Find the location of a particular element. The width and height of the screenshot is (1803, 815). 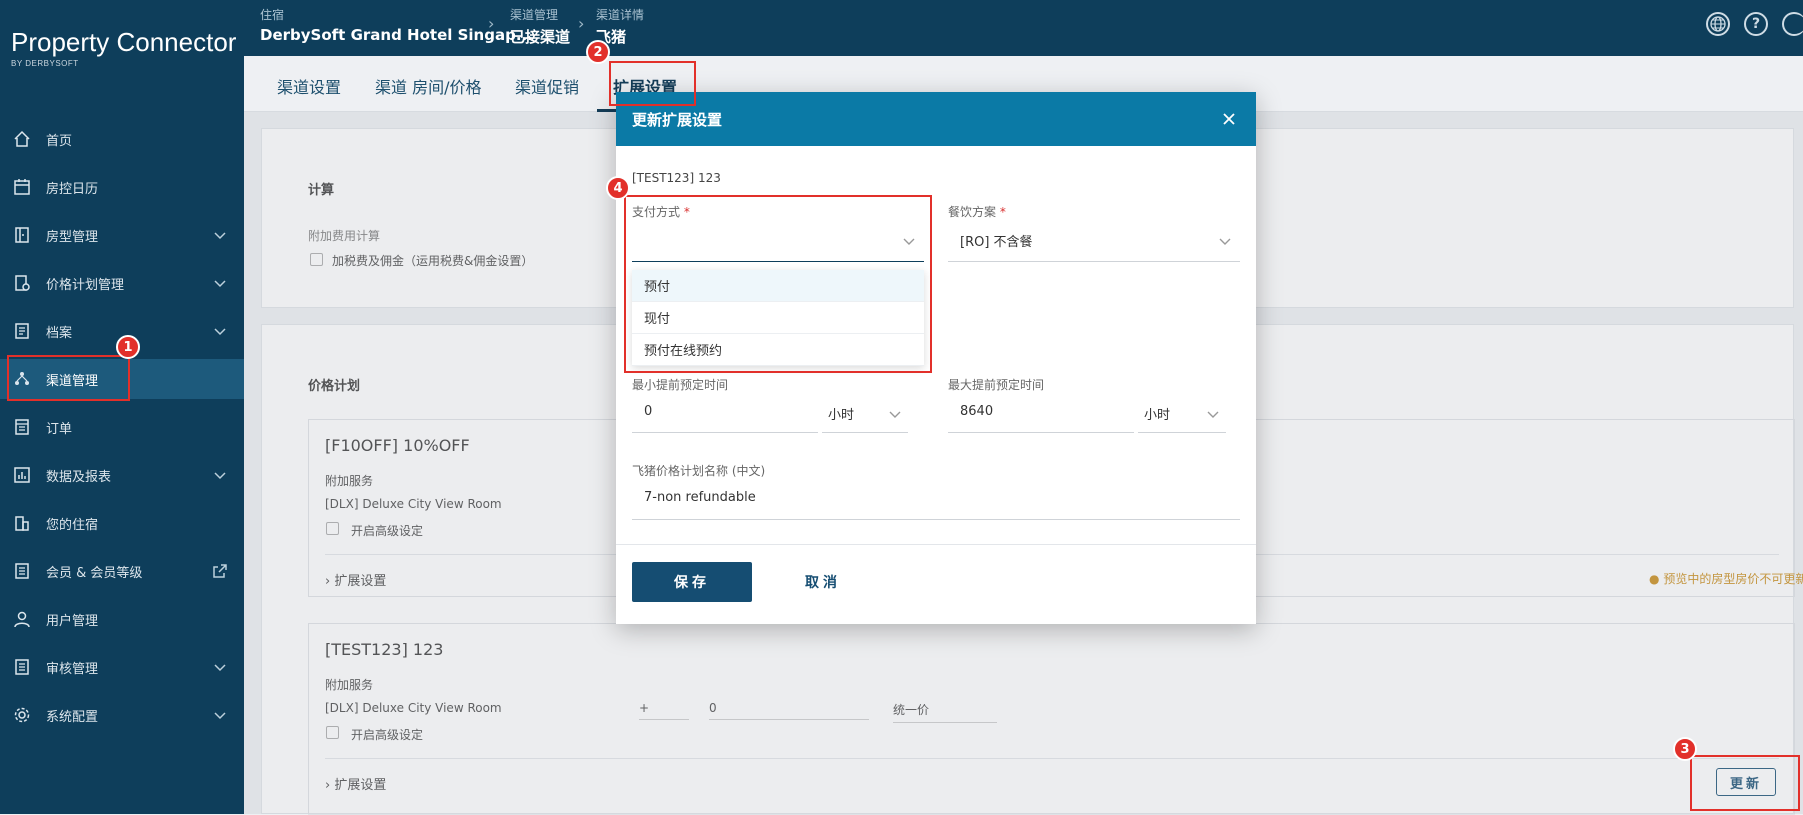

plan-name-value: 7-non refundable is located at coordinates (700, 497).